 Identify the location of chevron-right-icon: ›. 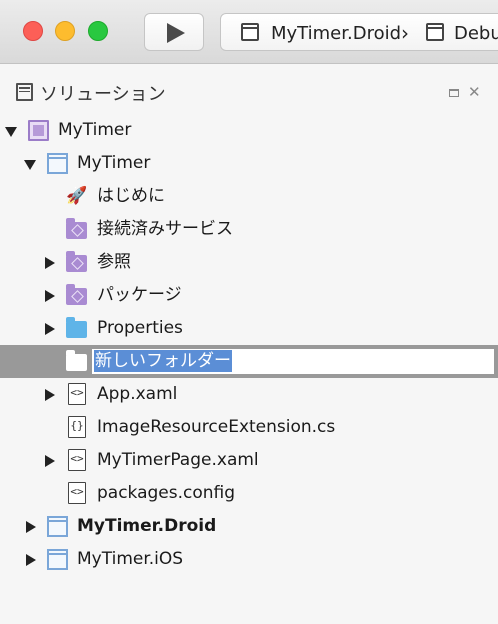
(405, 33).